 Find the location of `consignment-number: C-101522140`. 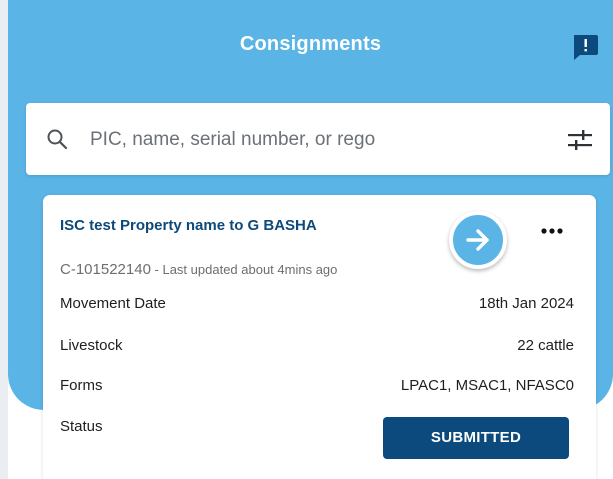

consignment-number: C-101522140 is located at coordinates (105, 269).